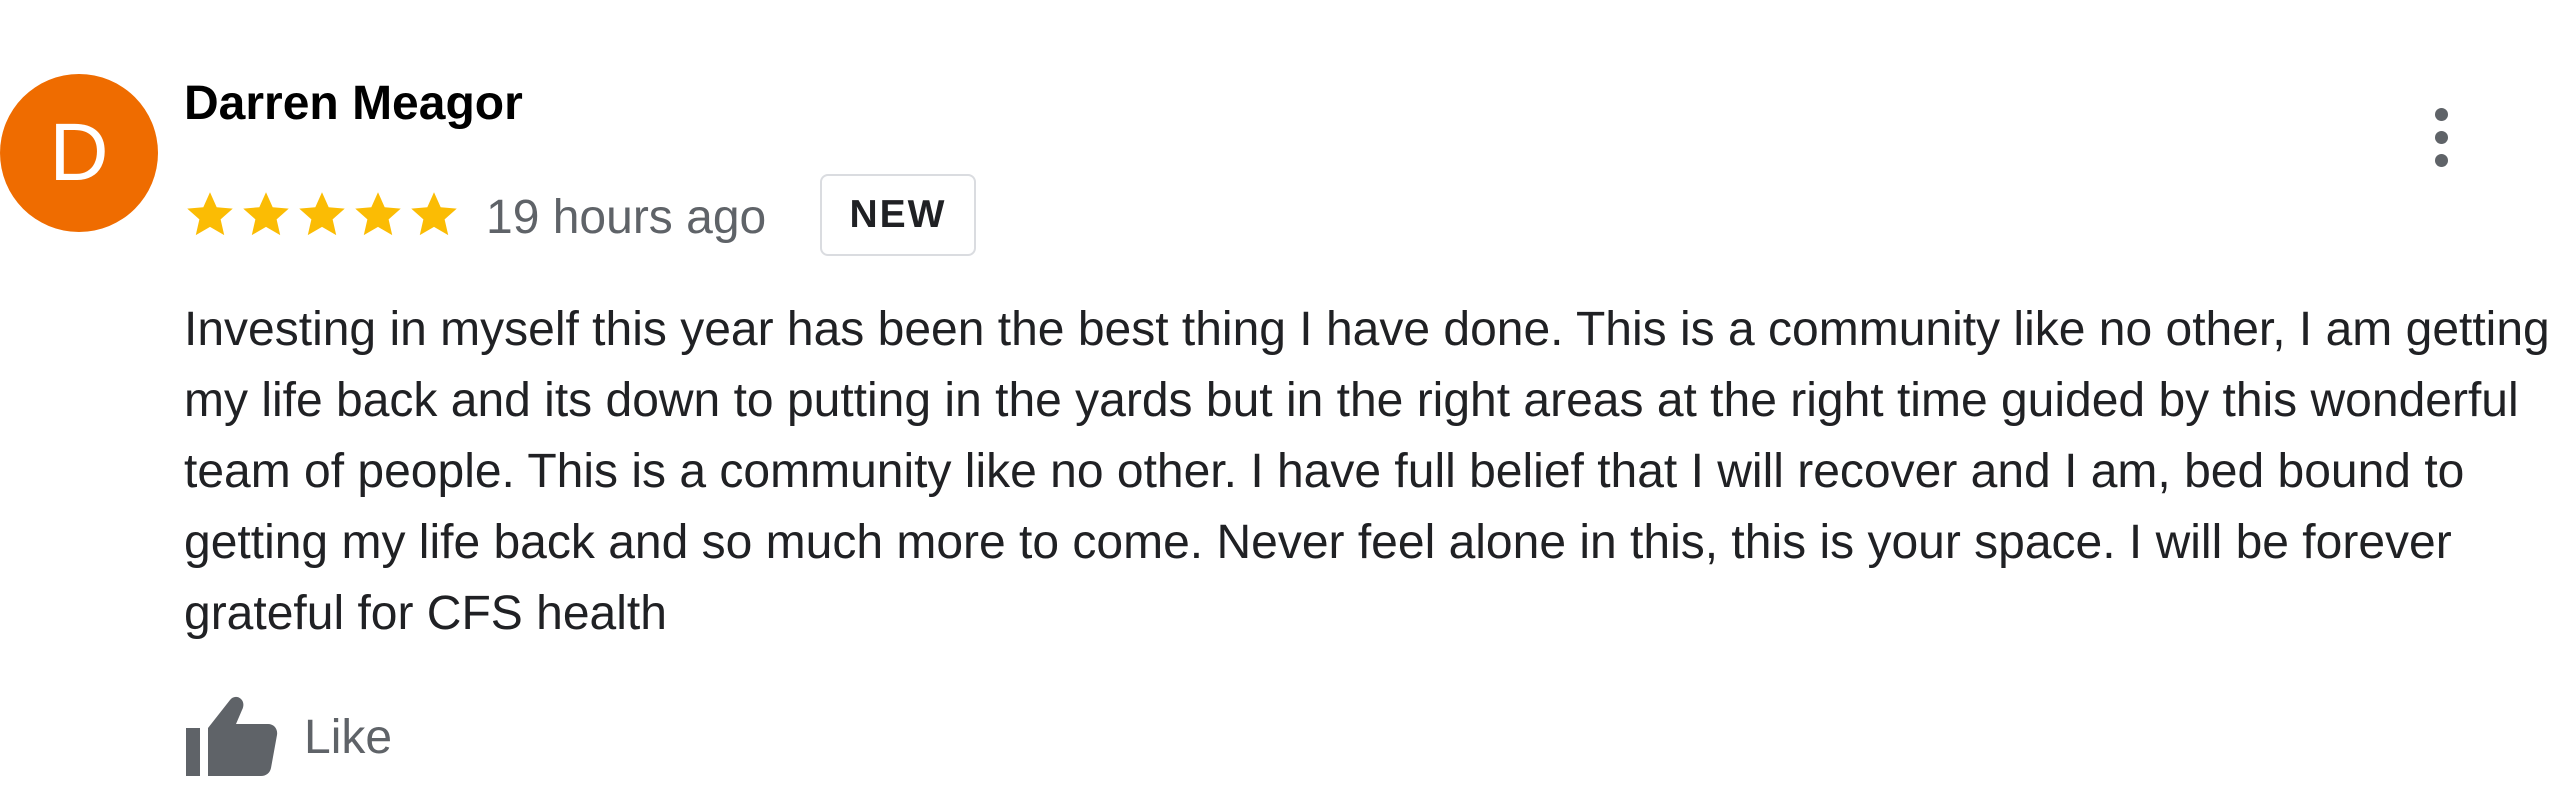  What do you see at coordinates (898, 215) in the screenshot?
I see `new-badge: NEW` at bounding box center [898, 215].